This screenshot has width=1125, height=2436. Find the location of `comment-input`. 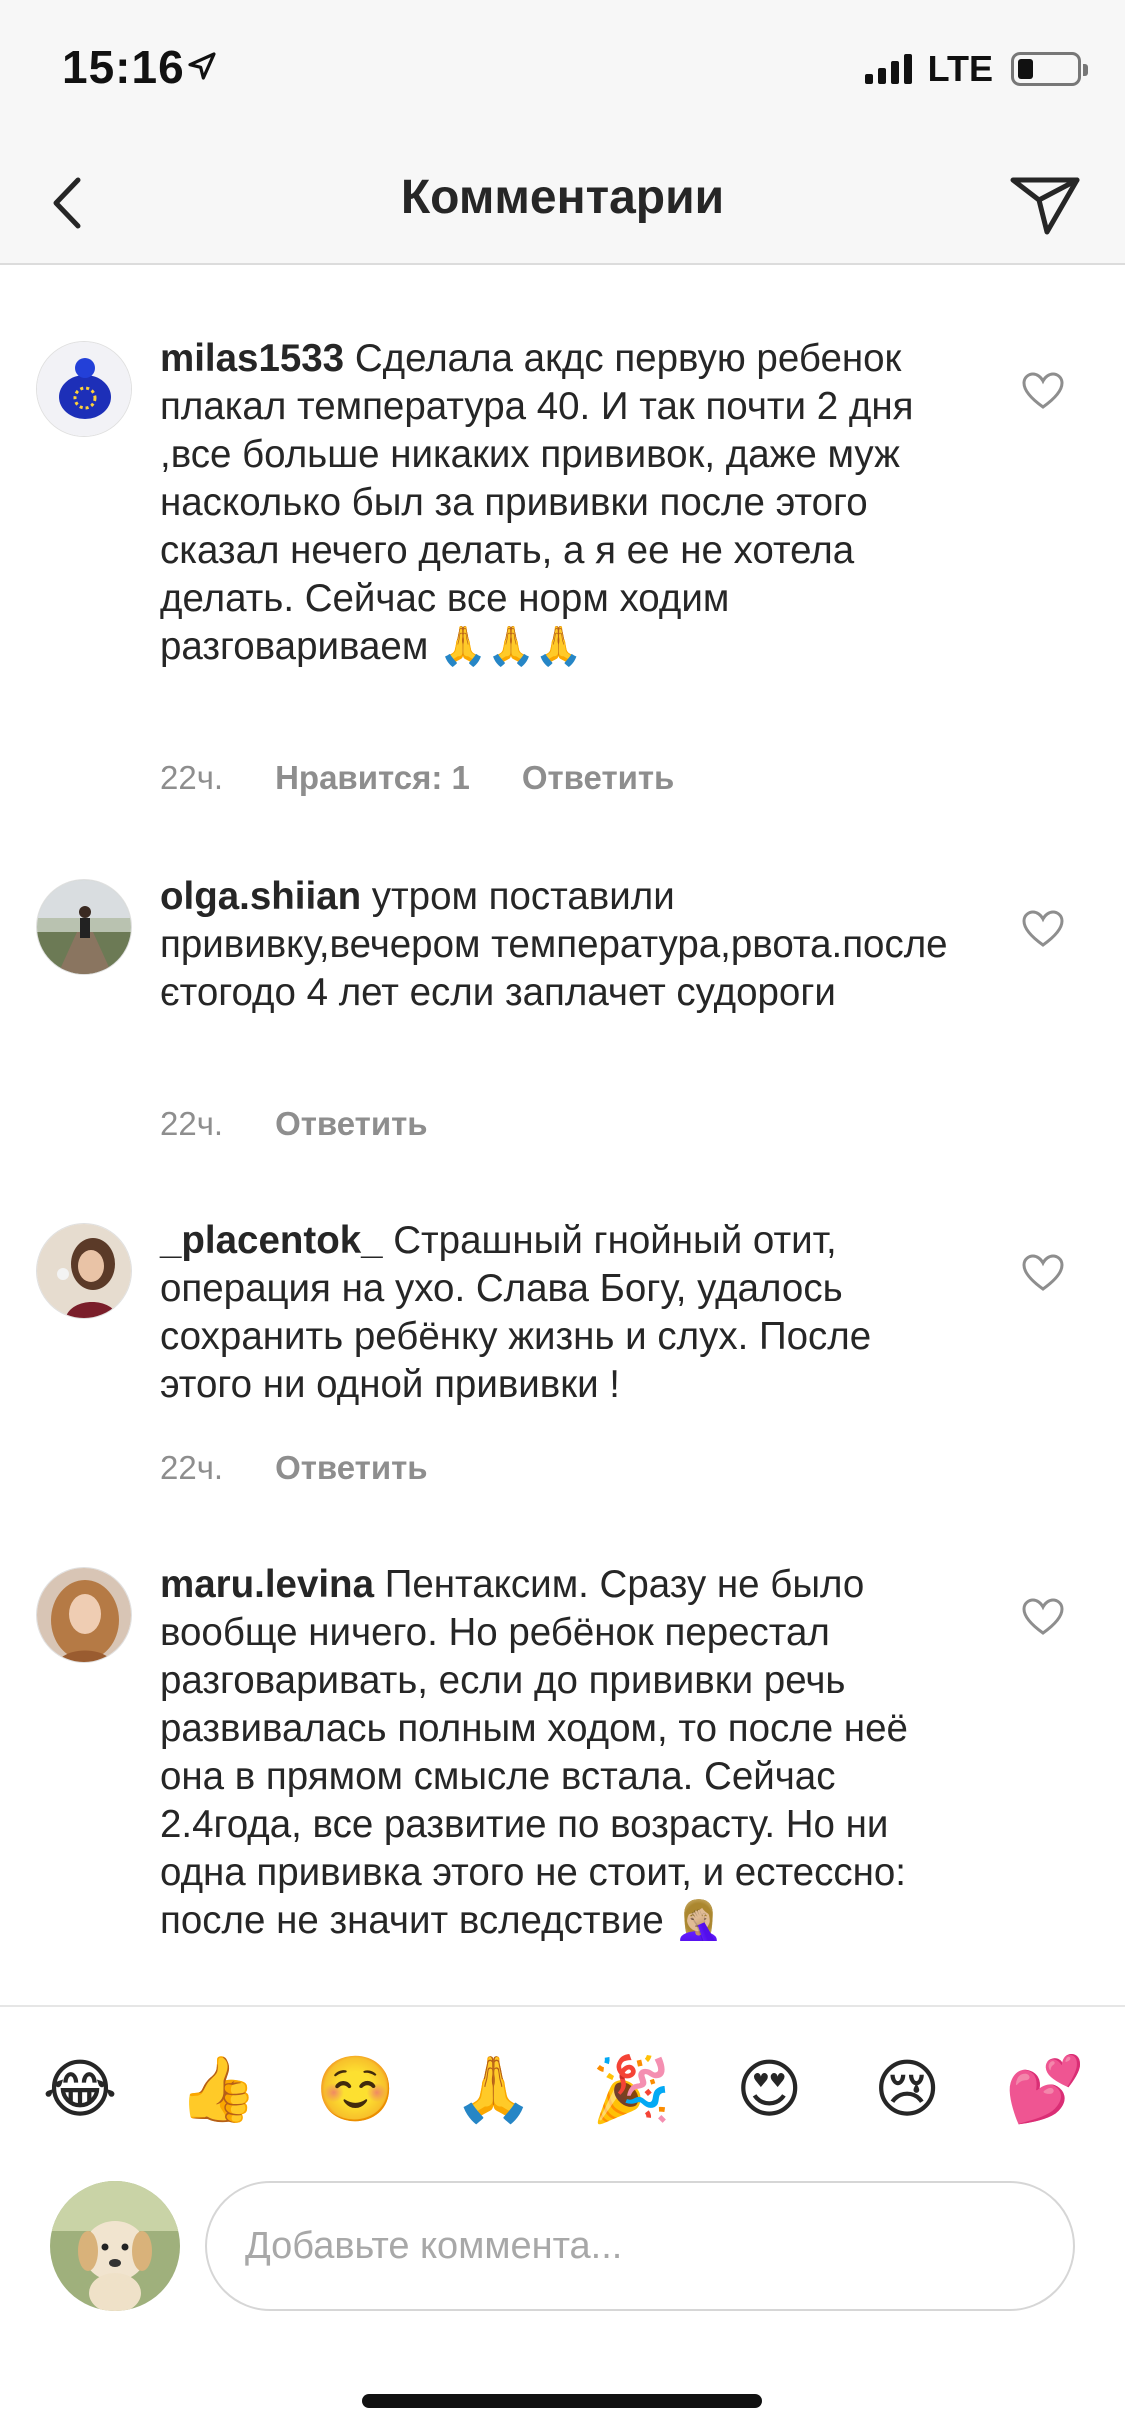

comment-input is located at coordinates (640, 2246).